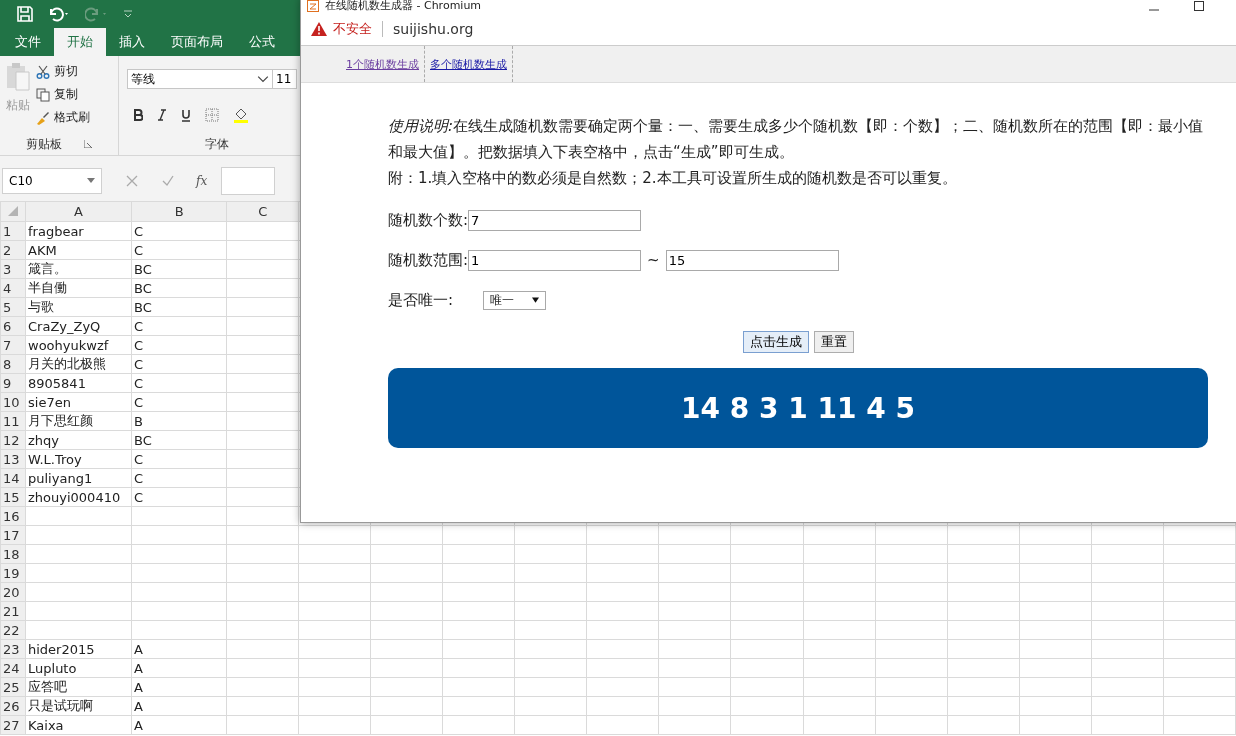 This screenshot has height=736, width=1236. I want to click on maximize-icon, so click(1199, 6).